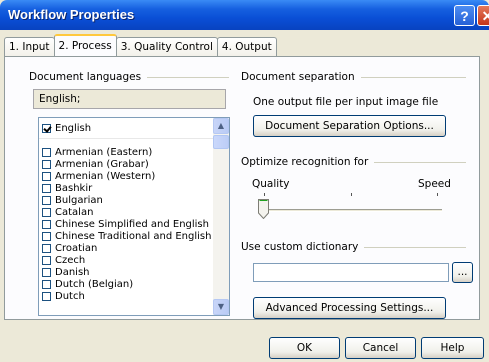 This screenshot has width=489, height=362. Describe the element at coordinates (452, 348) in the screenshot. I see `help-button: Help` at that location.